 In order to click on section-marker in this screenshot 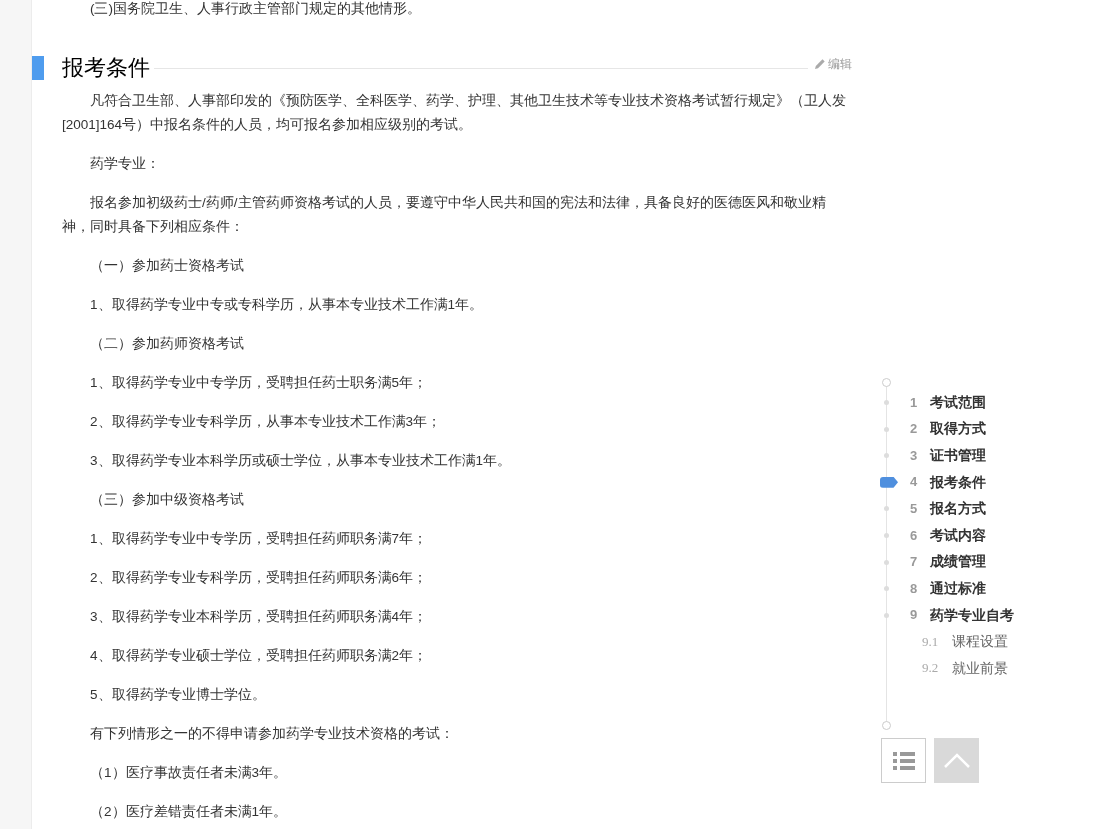, I will do `click(38, 68)`.